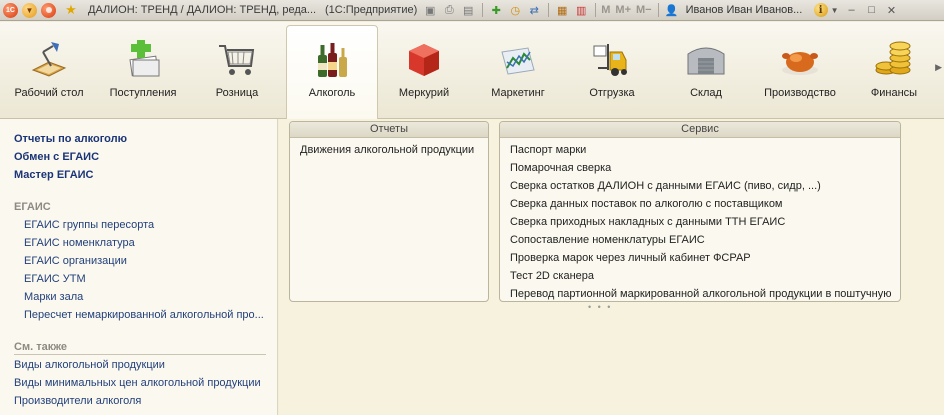 The height and width of the screenshot is (415, 944). Describe the element at coordinates (40, 347) in the screenshot. I see `nav-group-see-also: См. также` at that location.